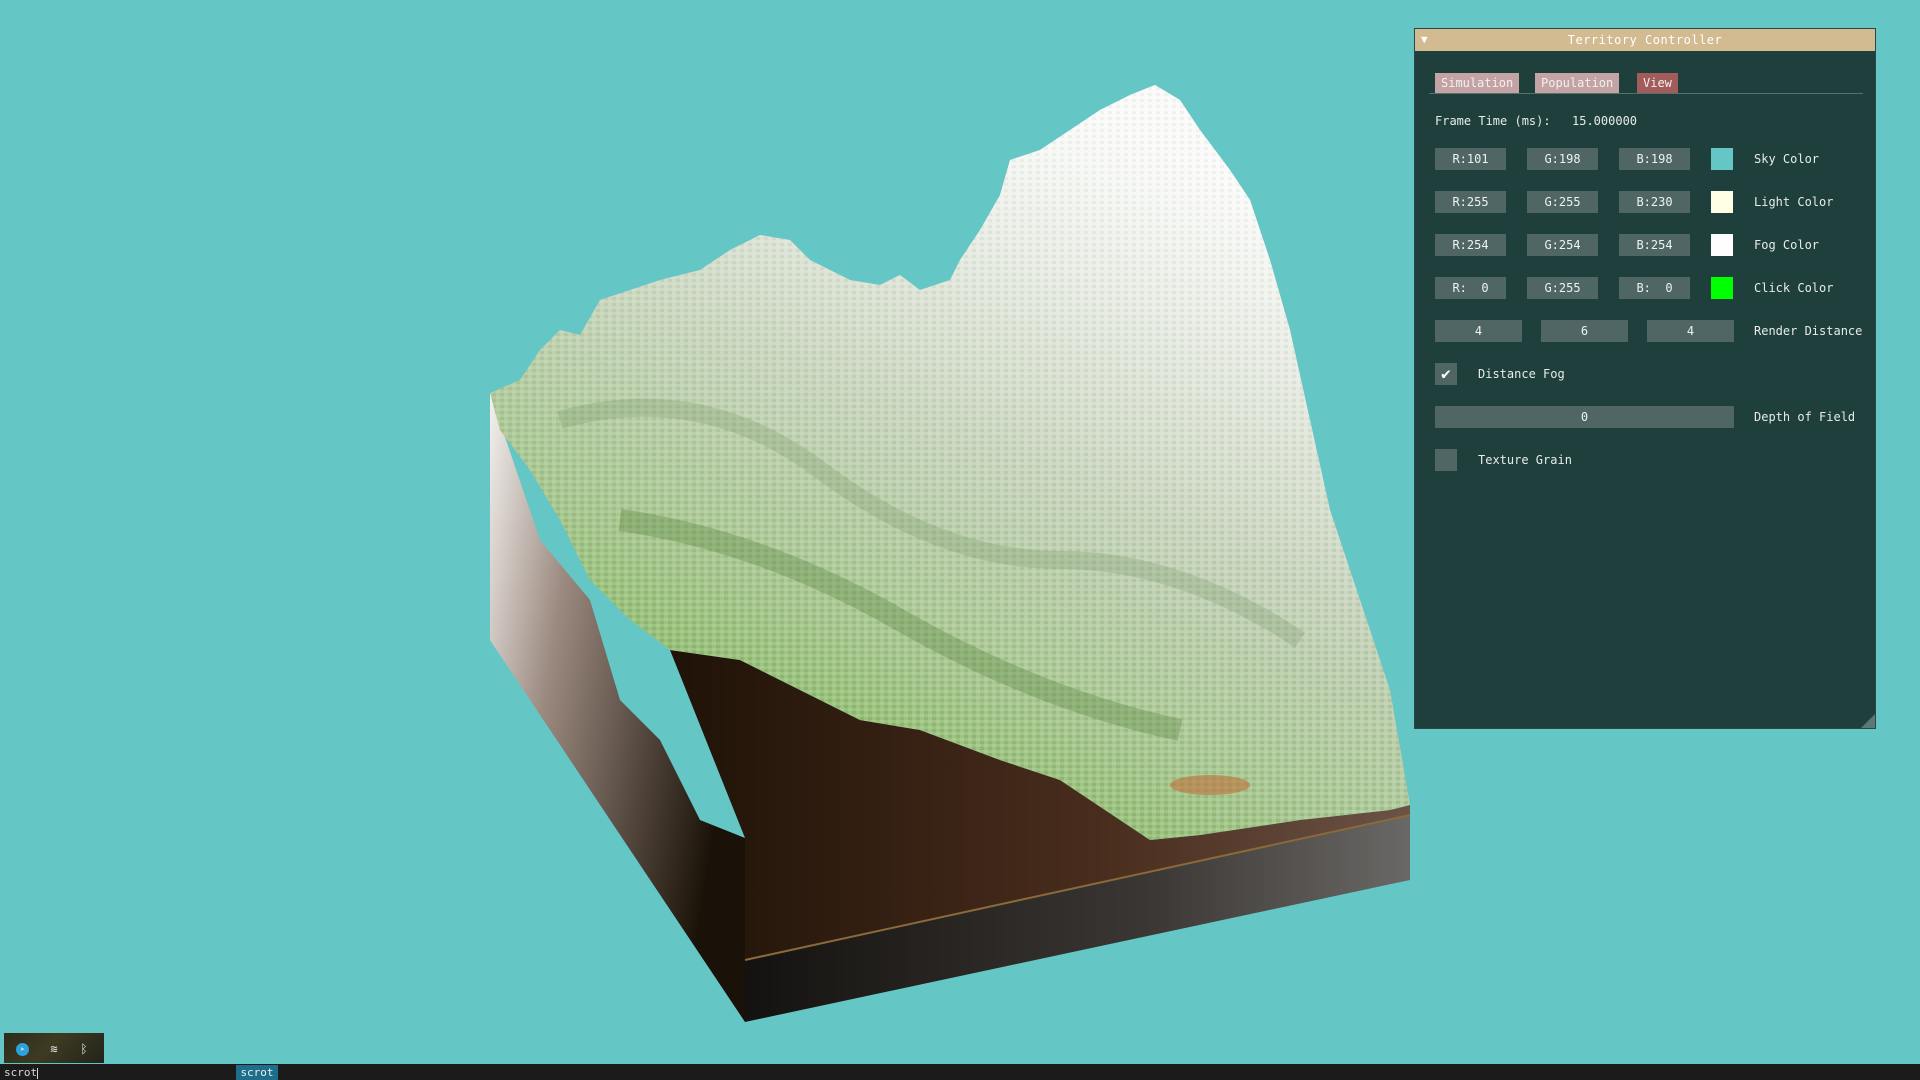  What do you see at coordinates (1525, 460) in the screenshot?
I see `texture-grain-label: Texture Grain` at bounding box center [1525, 460].